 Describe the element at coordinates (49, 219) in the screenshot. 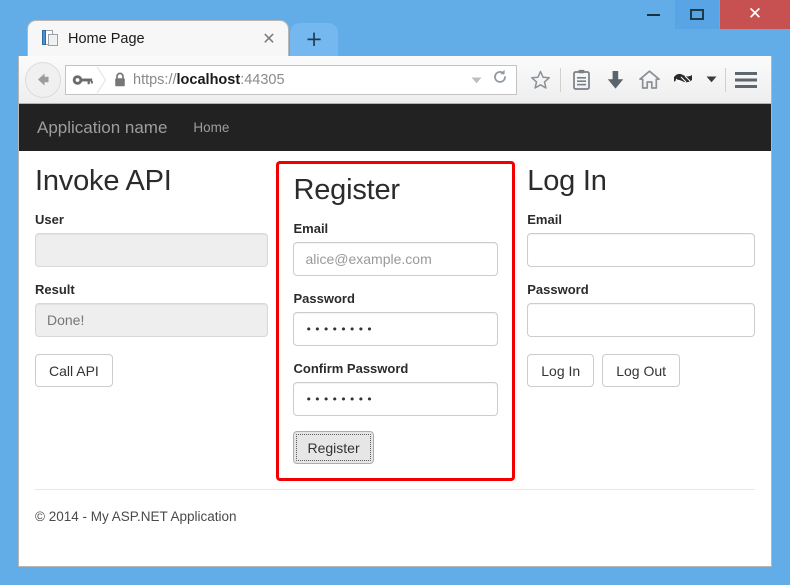

I see `user-label: User` at that location.